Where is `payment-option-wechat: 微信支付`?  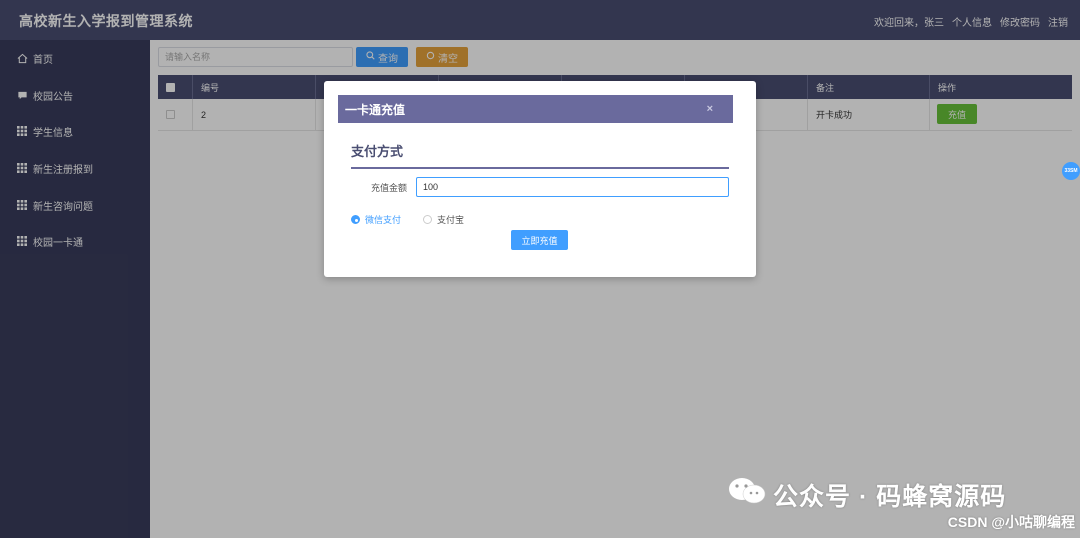 payment-option-wechat: 微信支付 is located at coordinates (376, 219).